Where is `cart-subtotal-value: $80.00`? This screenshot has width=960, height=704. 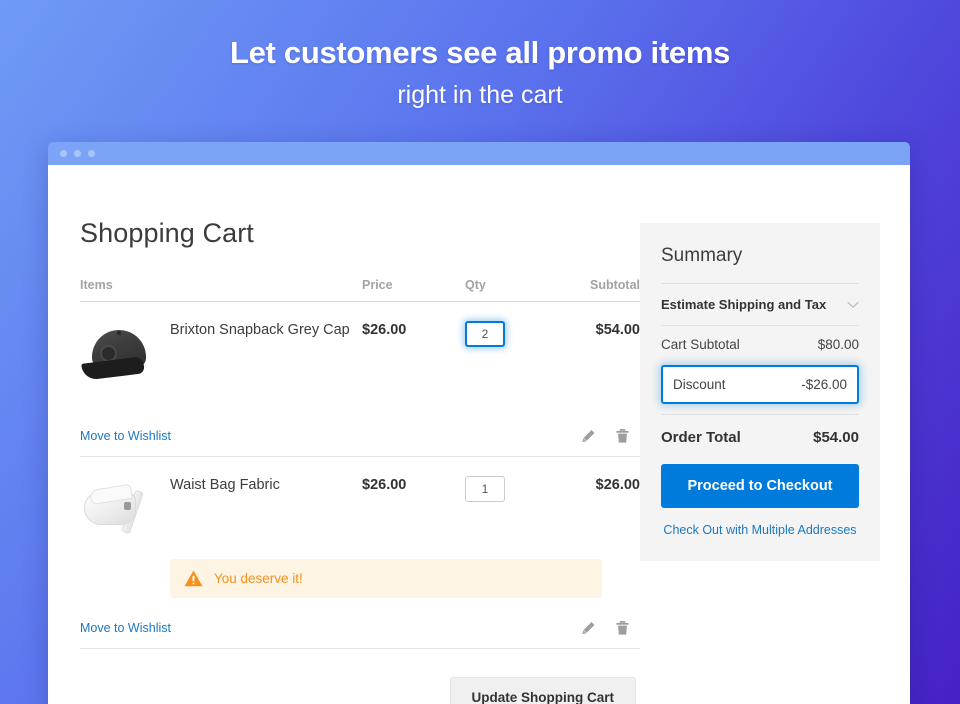 cart-subtotal-value: $80.00 is located at coordinates (838, 344).